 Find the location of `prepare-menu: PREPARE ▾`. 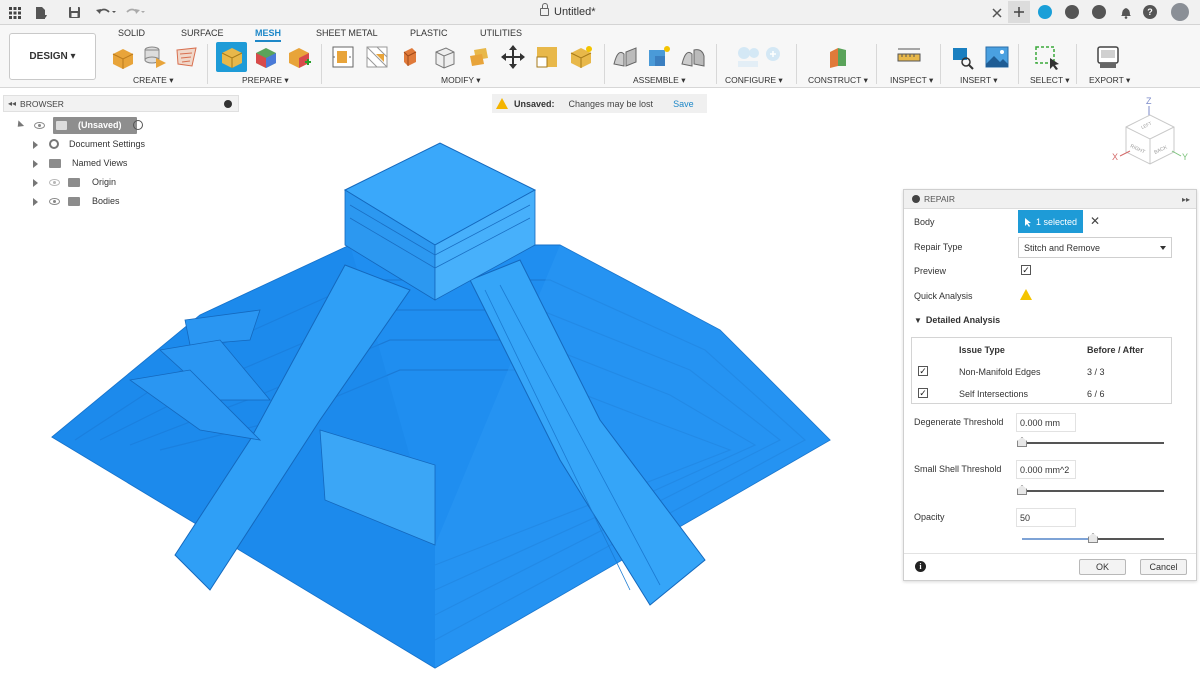

prepare-menu: PREPARE ▾ is located at coordinates (265, 80).